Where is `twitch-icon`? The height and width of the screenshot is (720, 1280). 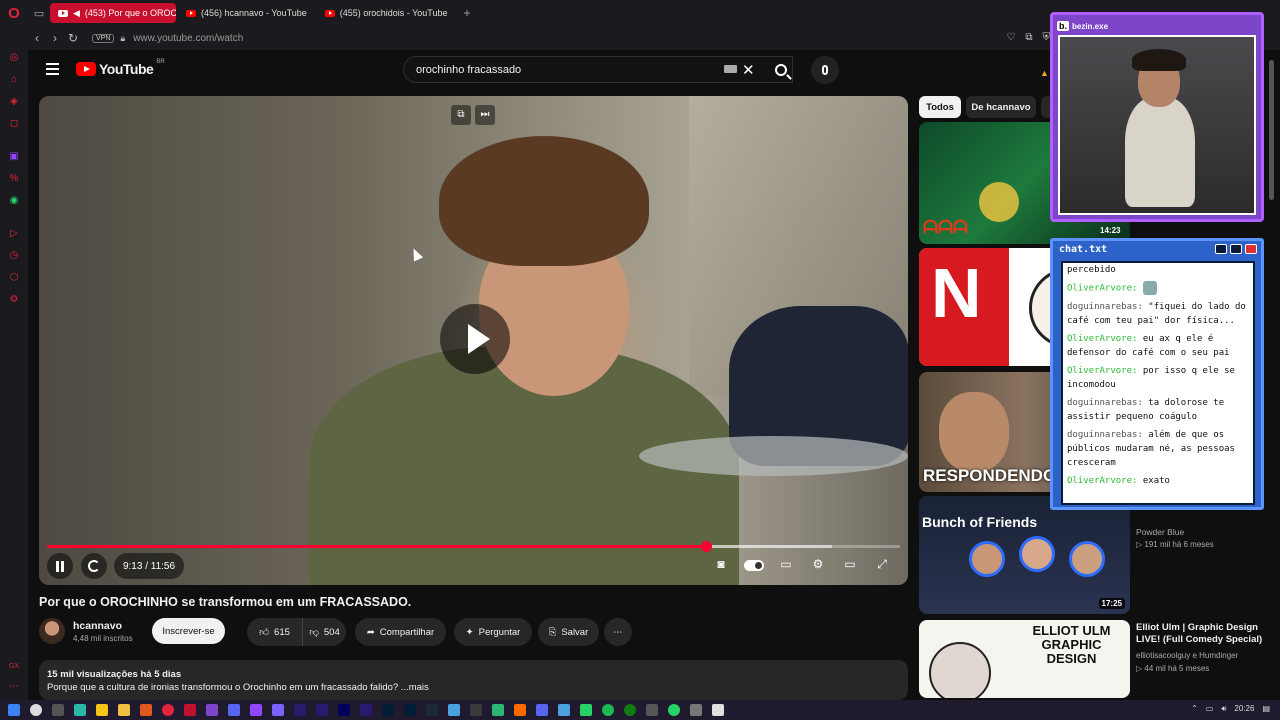
twitch-icon is located at coordinates (256, 710).